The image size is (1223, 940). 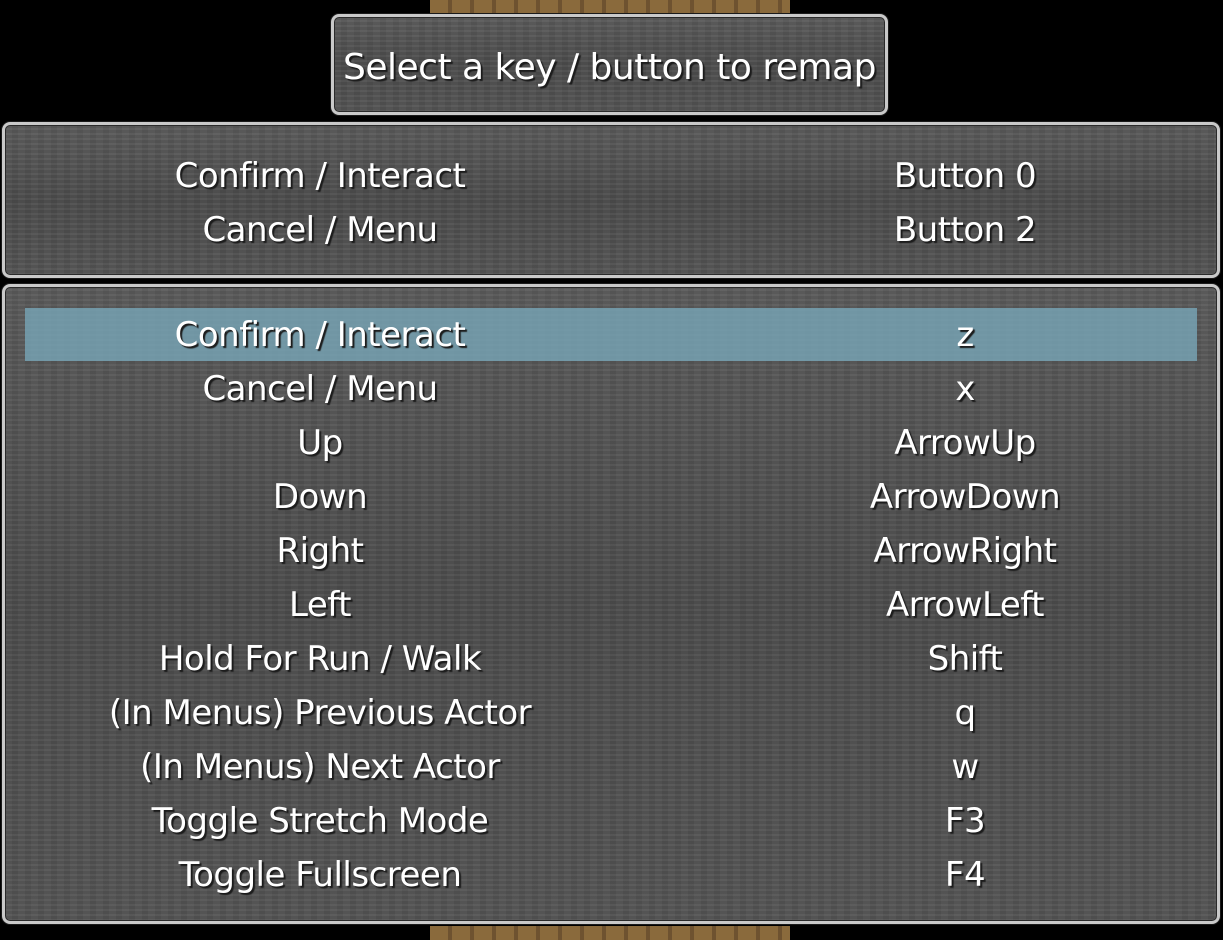 I want to click on binding-value: w, so click(x=965, y=767).